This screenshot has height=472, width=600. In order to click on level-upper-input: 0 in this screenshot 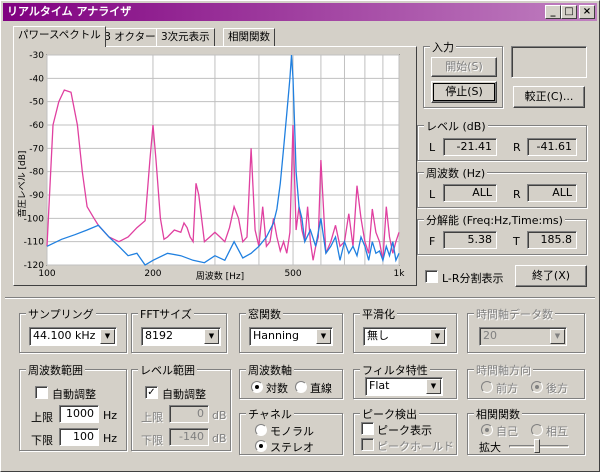, I will do `click(189, 414)`.